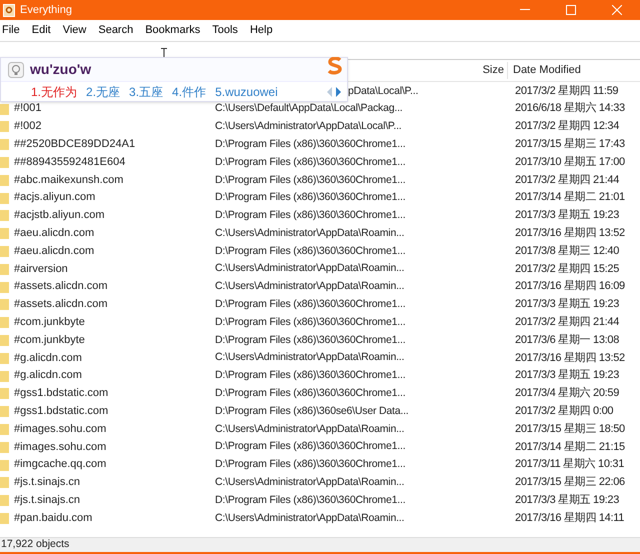  What do you see at coordinates (569, 464) in the screenshot?
I see `date-modified: 2017/3/11 星期六 10:31` at bounding box center [569, 464].